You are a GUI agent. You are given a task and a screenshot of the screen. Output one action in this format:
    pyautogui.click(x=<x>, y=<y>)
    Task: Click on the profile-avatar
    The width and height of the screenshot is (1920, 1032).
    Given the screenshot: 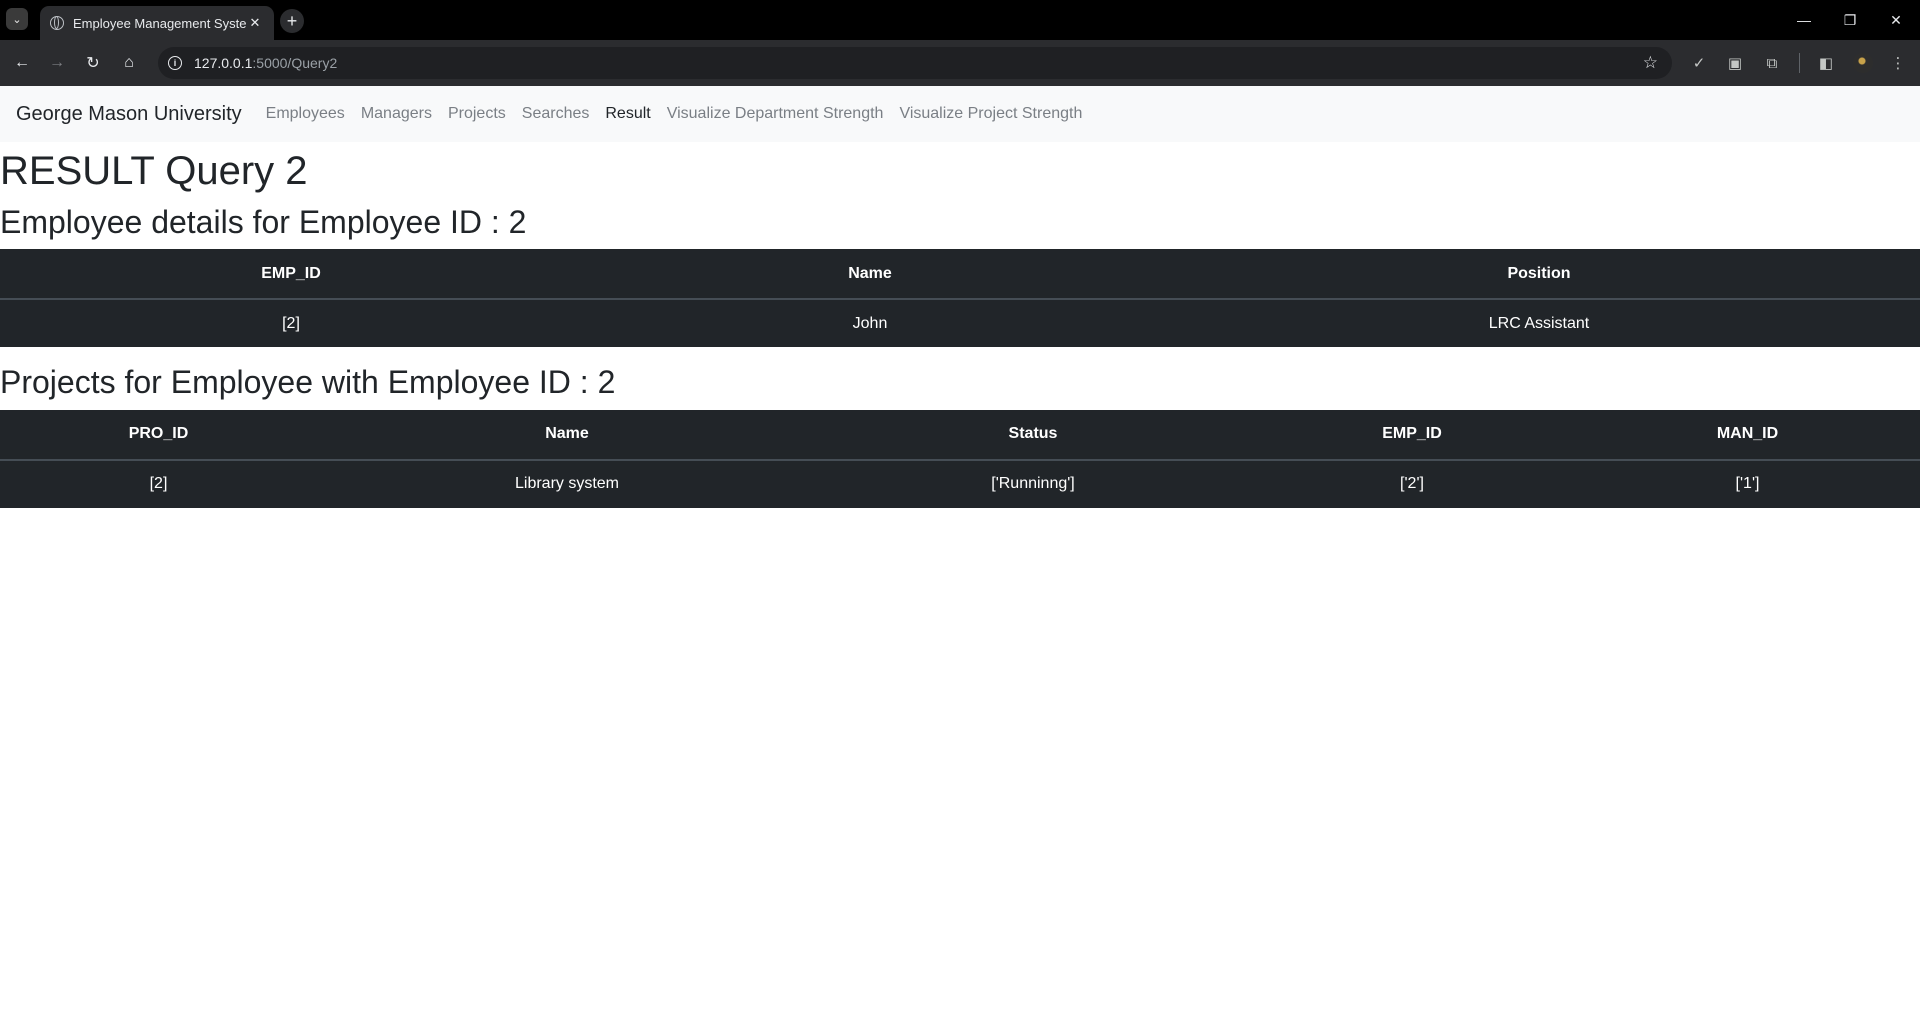 What is the action you would take?
    pyautogui.click(x=1863, y=63)
    